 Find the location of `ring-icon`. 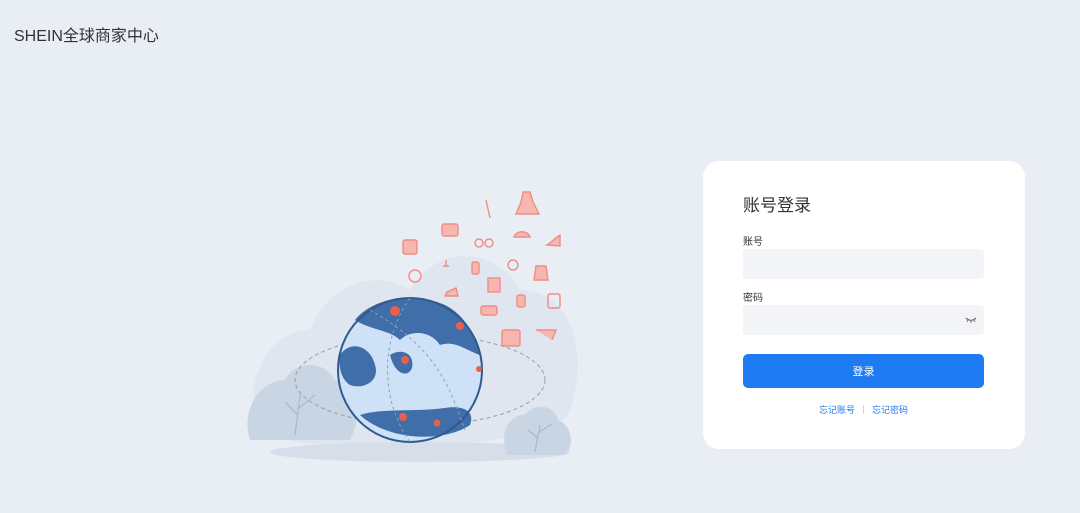

ring-icon is located at coordinates (513, 265).